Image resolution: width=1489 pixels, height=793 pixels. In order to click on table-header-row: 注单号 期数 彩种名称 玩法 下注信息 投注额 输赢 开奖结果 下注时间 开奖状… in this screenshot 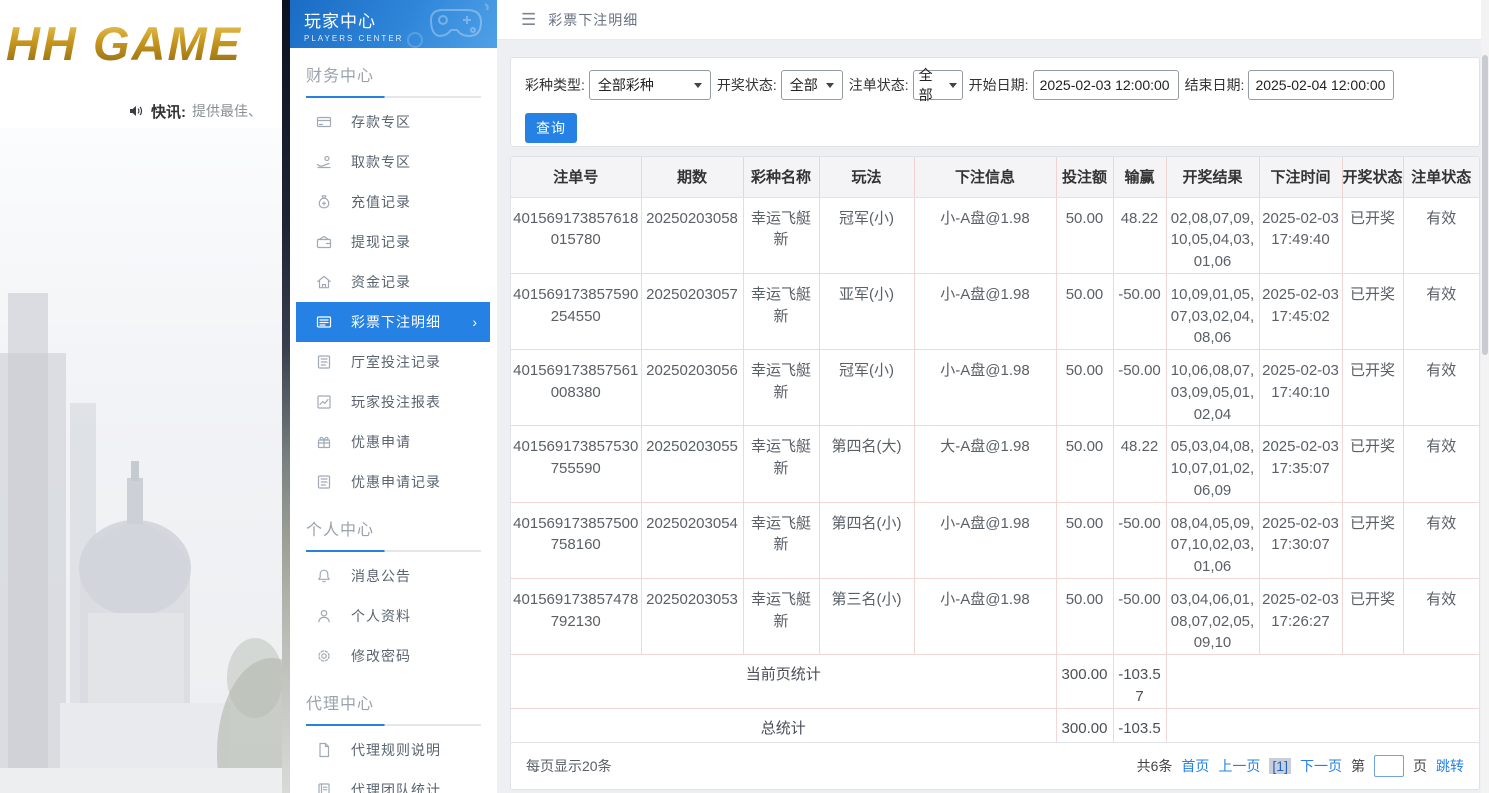, I will do `click(995, 177)`.